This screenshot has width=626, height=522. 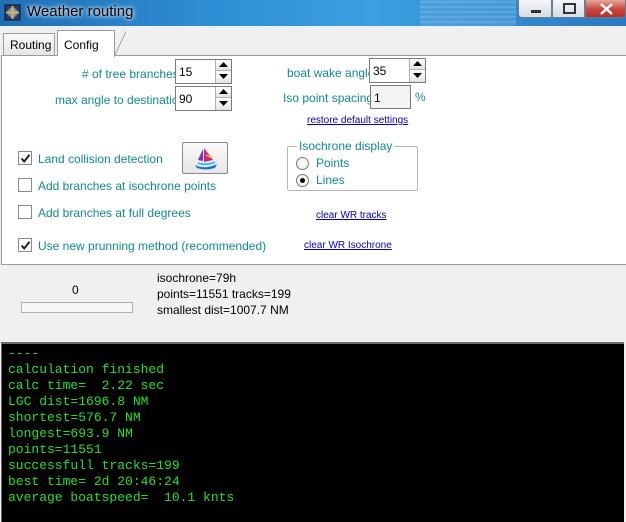 I want to click on radio-selected-dot, so click(x=302, y=180).